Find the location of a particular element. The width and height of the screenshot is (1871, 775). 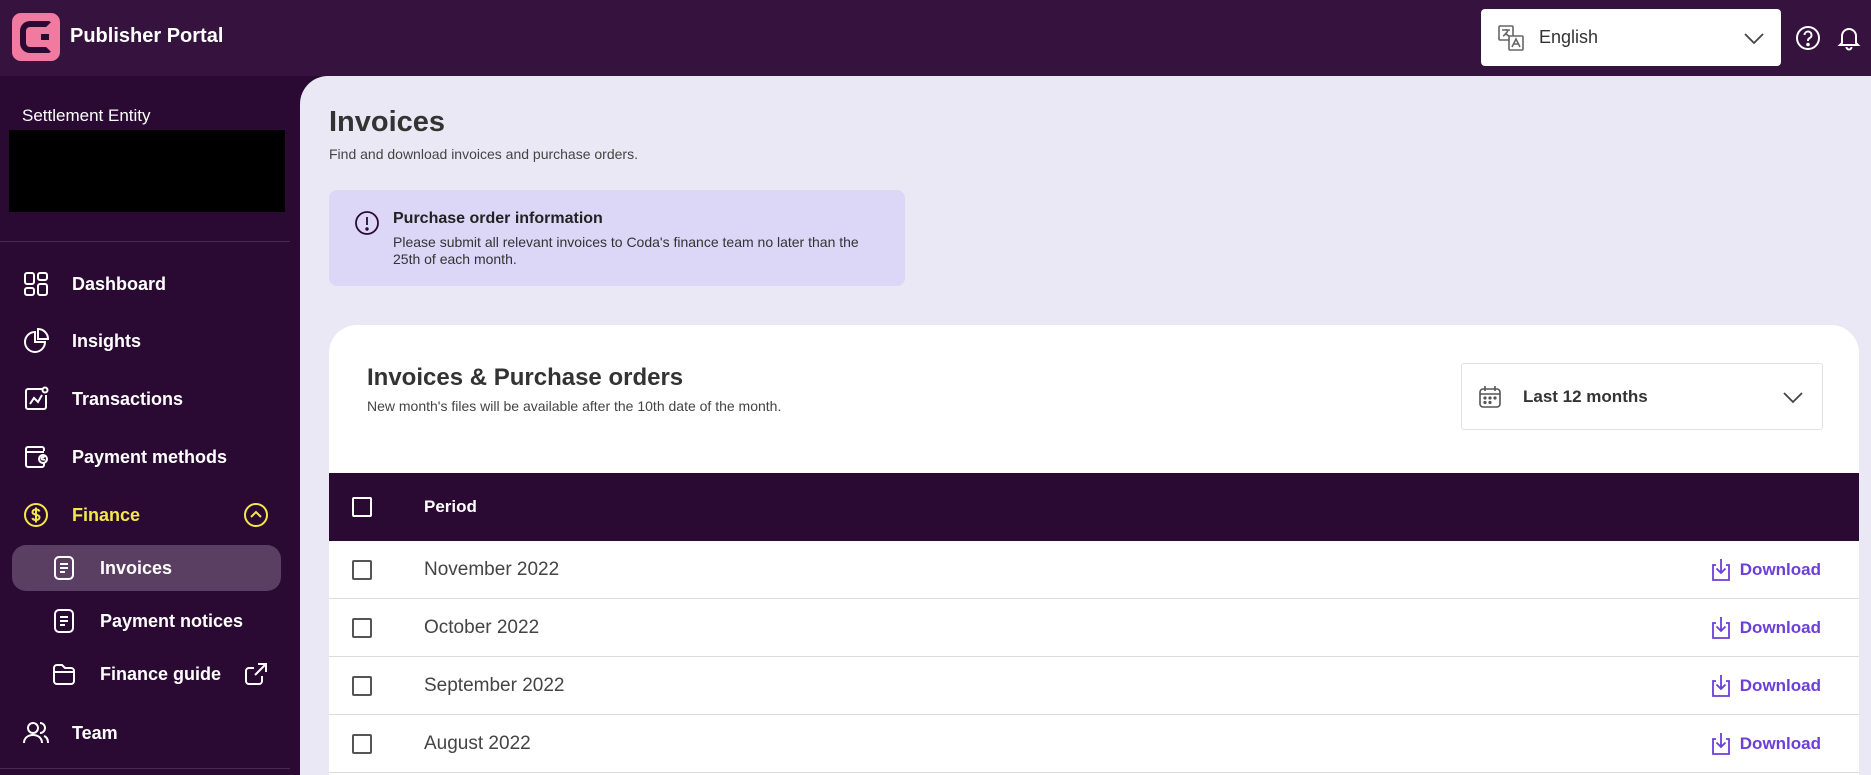

sidebar-item-dashboard: Dashboard is located at coordinates (146, 284).